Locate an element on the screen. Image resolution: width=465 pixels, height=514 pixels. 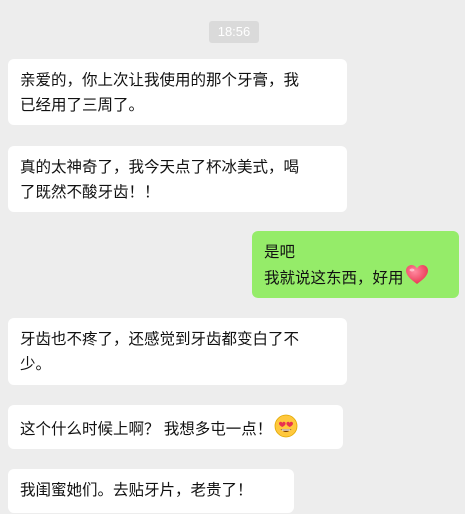
message-bubble-received: 亲爱的，你上次让我使用的那个牙膏，我 已经用了三周了。 is located at coordinates (177, 92).